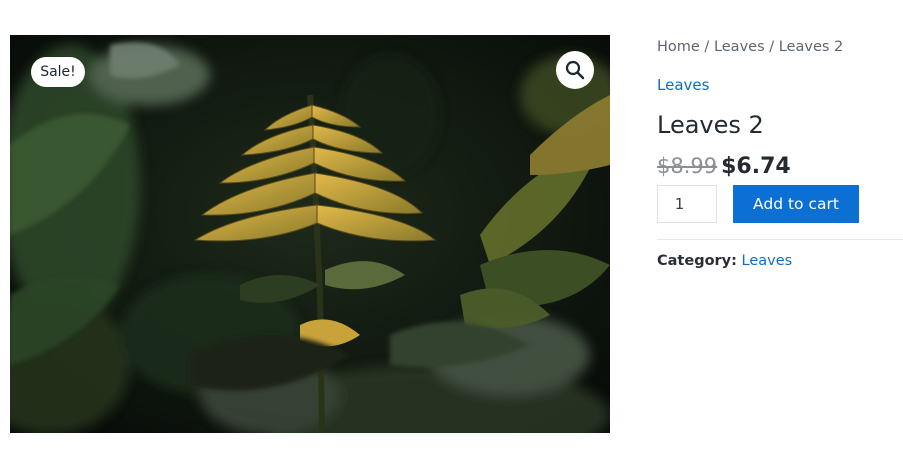  Describe the element at coordinates (697, 261) in the screenshot. I see `category-label: Category:` at that location.